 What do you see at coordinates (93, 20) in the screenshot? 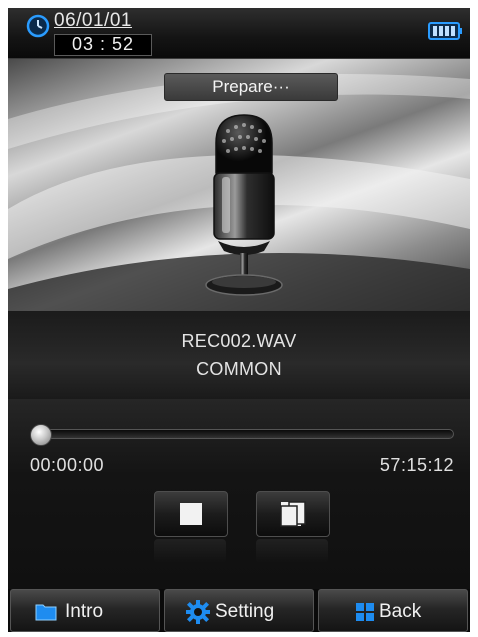
I see `date-label: 06/01/01` at bounding box center [93, 20].